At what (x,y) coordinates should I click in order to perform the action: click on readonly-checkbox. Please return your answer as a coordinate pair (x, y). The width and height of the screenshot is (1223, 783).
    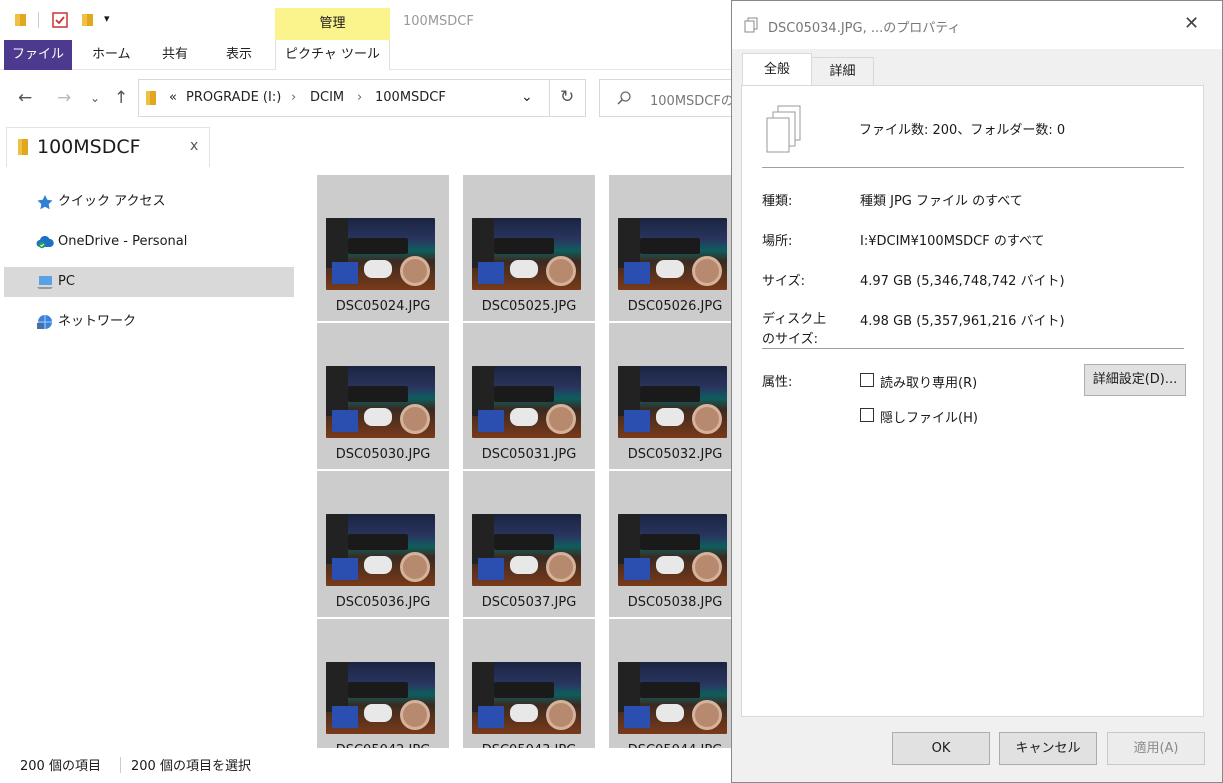
    Looking at the image, I should click on (867, 380).